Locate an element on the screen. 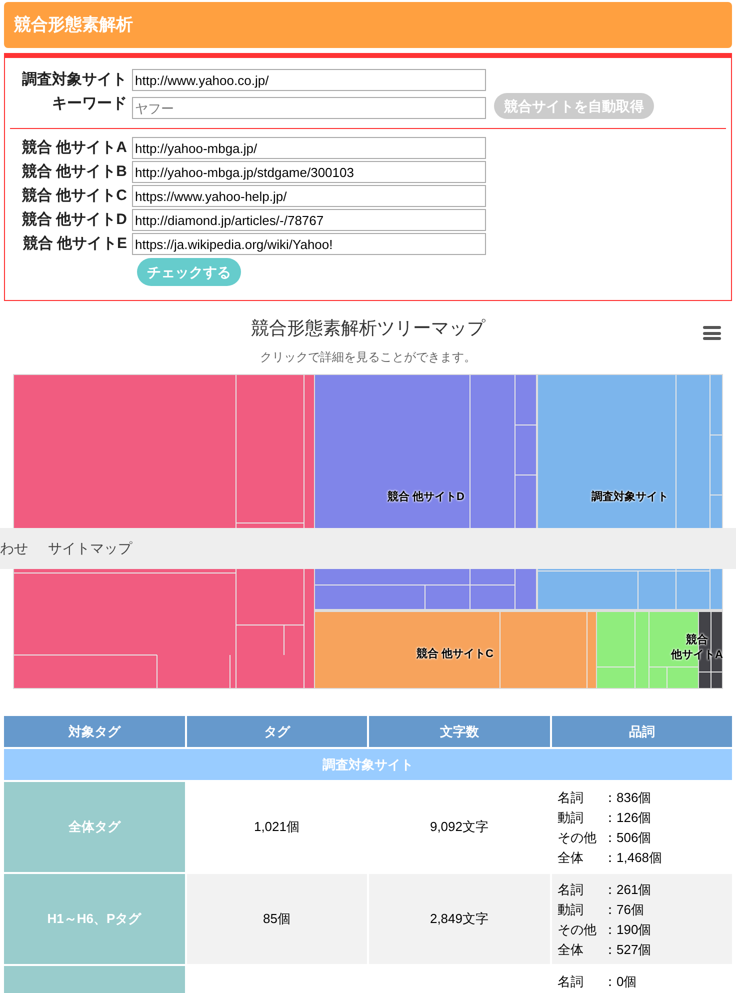 The image size is (736, 993). pos-count: ：261個 is located at coordinates (628, 890).